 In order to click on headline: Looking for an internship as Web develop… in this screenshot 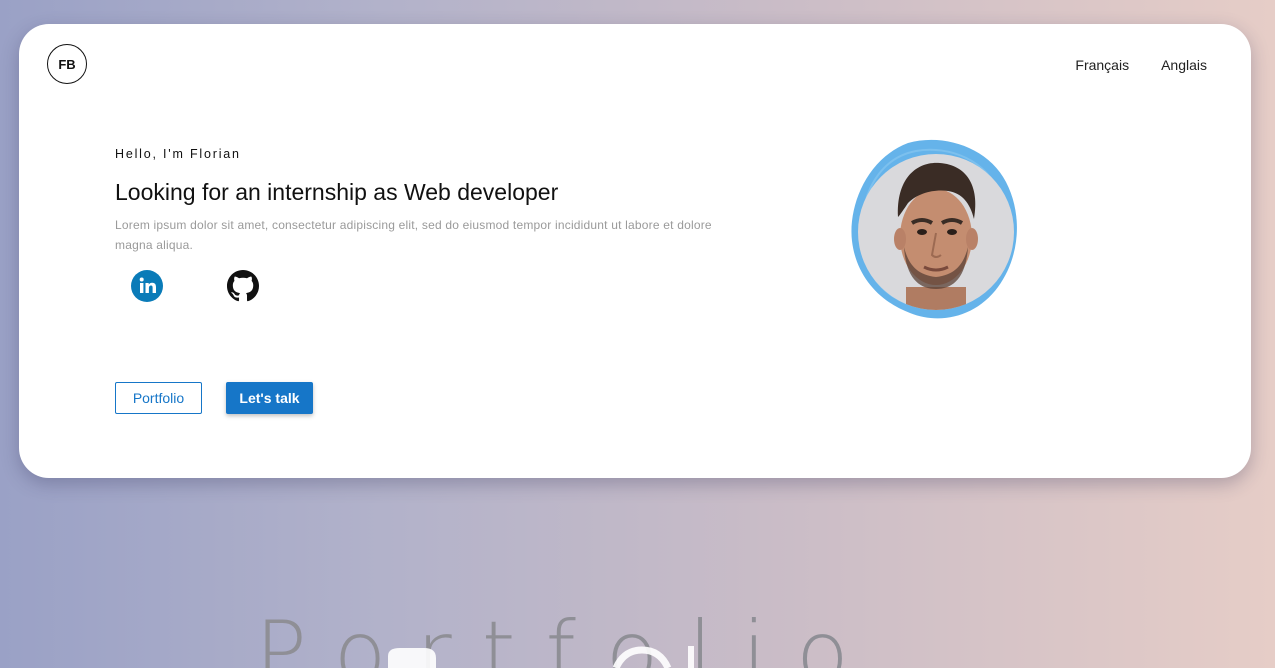, I will do `click(337, 192)`.